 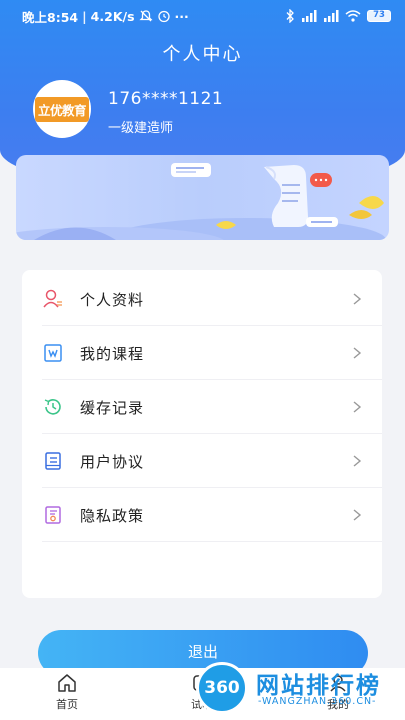 I want to click on menu-item-label: 个人资料, so click(x=112, y=299).